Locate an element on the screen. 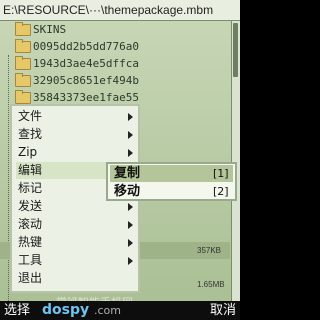 The image size is (320, 320). path-title: E:\RESOURCE\···\themepackage.mbm is located at coordinates (108, 10).